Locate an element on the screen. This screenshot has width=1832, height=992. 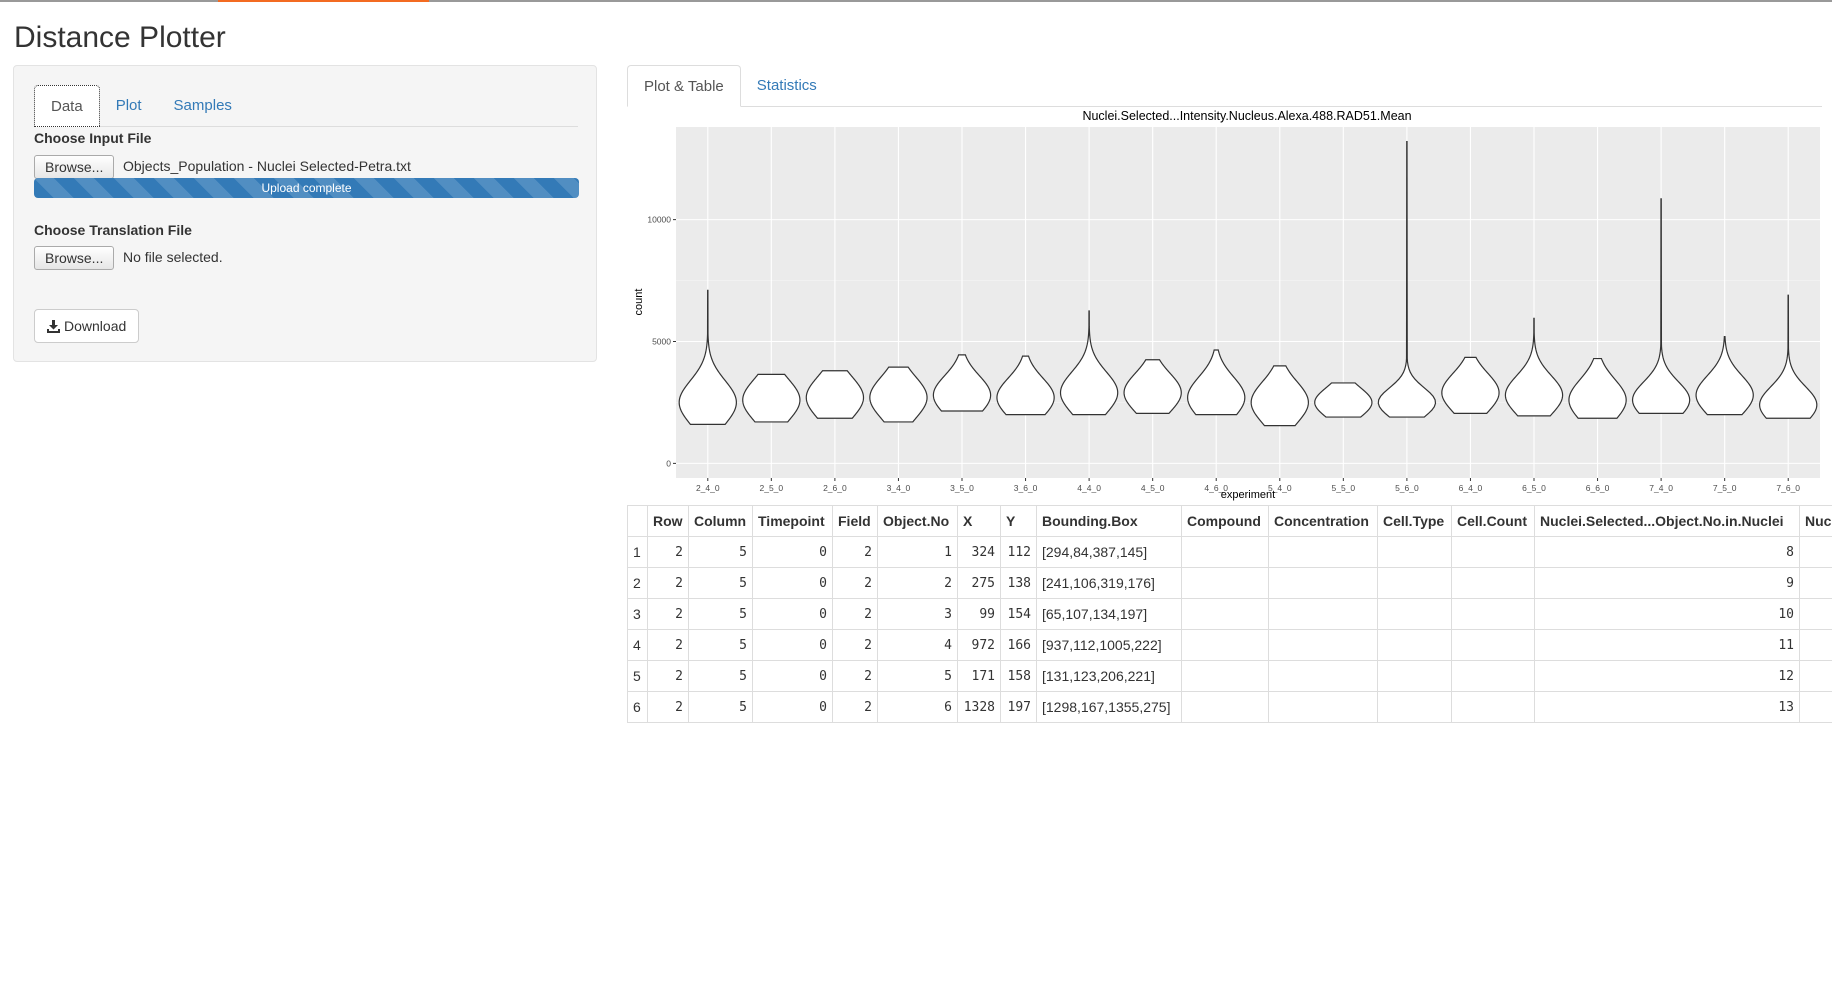
column-header: Y is located at coordinates (1018, 521).